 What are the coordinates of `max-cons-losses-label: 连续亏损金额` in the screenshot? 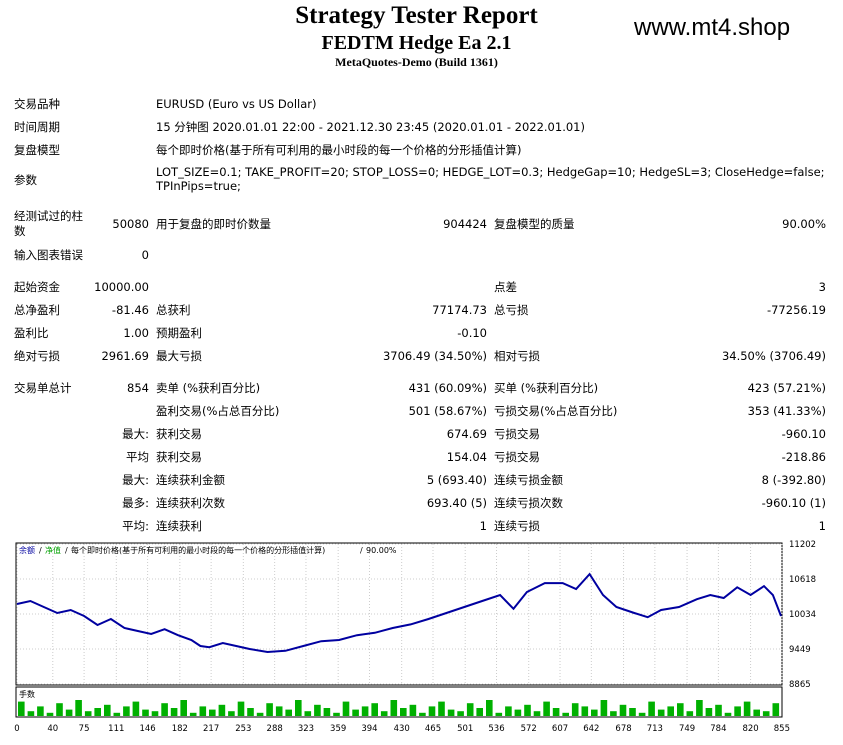 It's located at (528, 480).